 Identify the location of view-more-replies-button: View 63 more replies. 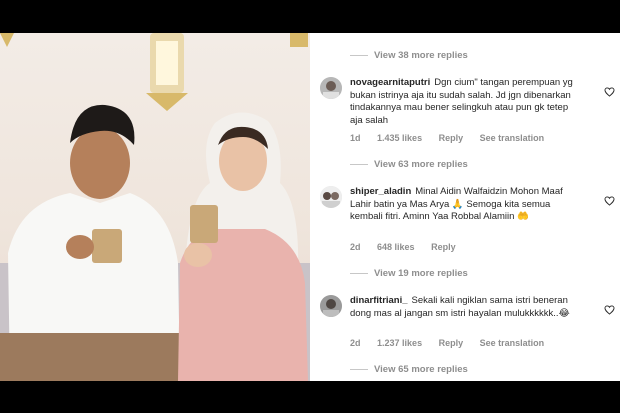
(409, 164).